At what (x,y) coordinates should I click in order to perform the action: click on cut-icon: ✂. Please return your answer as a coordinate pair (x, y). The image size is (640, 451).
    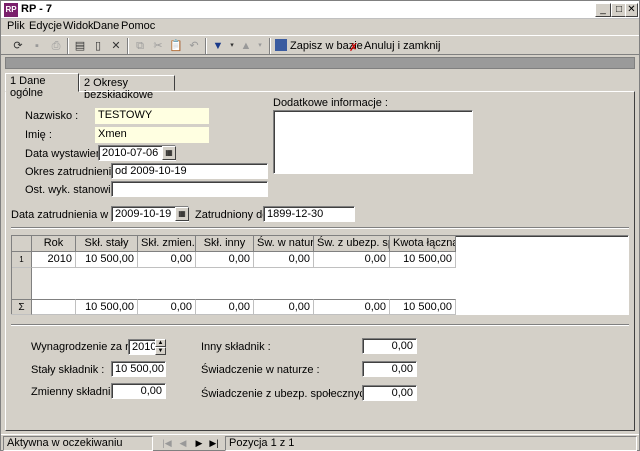
    Looking at the image, I should click on (158, 46).